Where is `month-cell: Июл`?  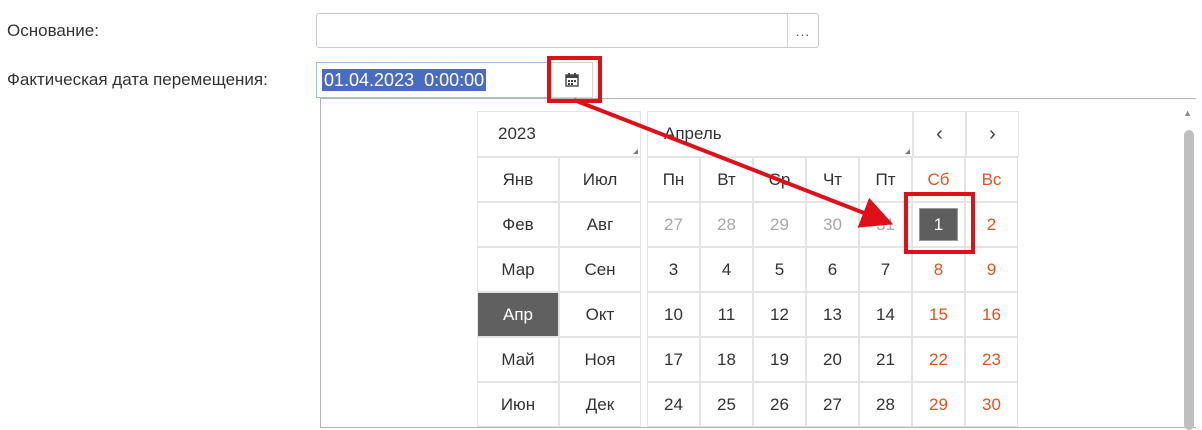 month-cell: Июл is located at coordinates (600, 179).